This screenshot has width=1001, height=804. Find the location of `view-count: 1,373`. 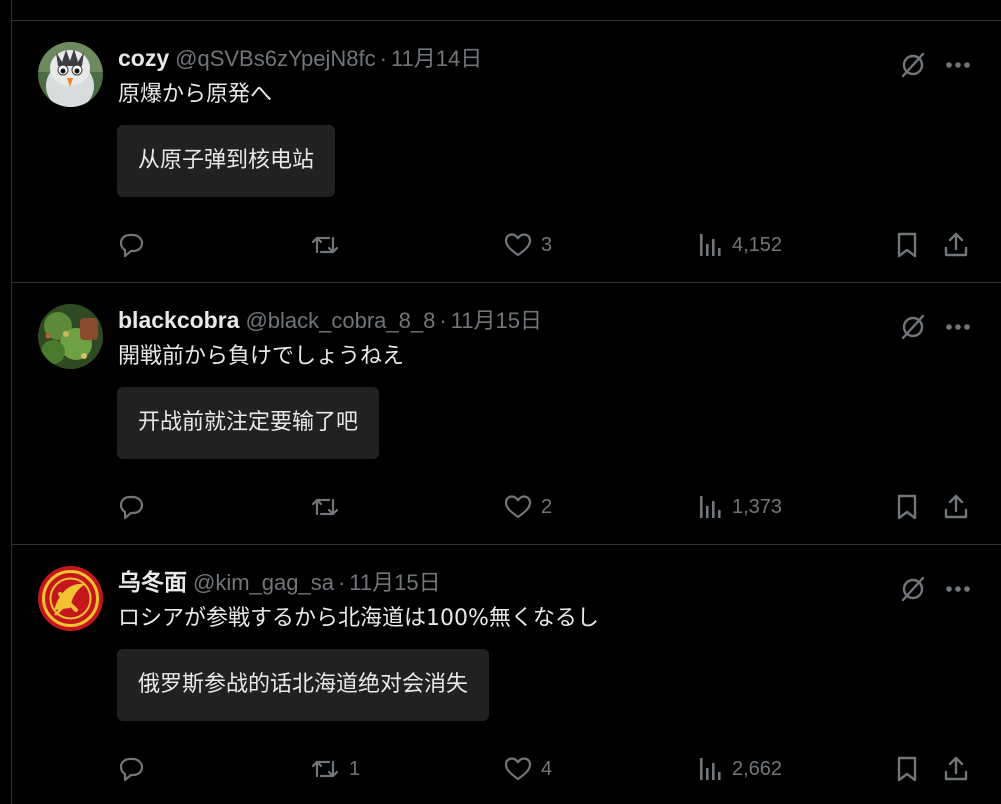

view-count: 1,373 is located at coordinates (757, 506).